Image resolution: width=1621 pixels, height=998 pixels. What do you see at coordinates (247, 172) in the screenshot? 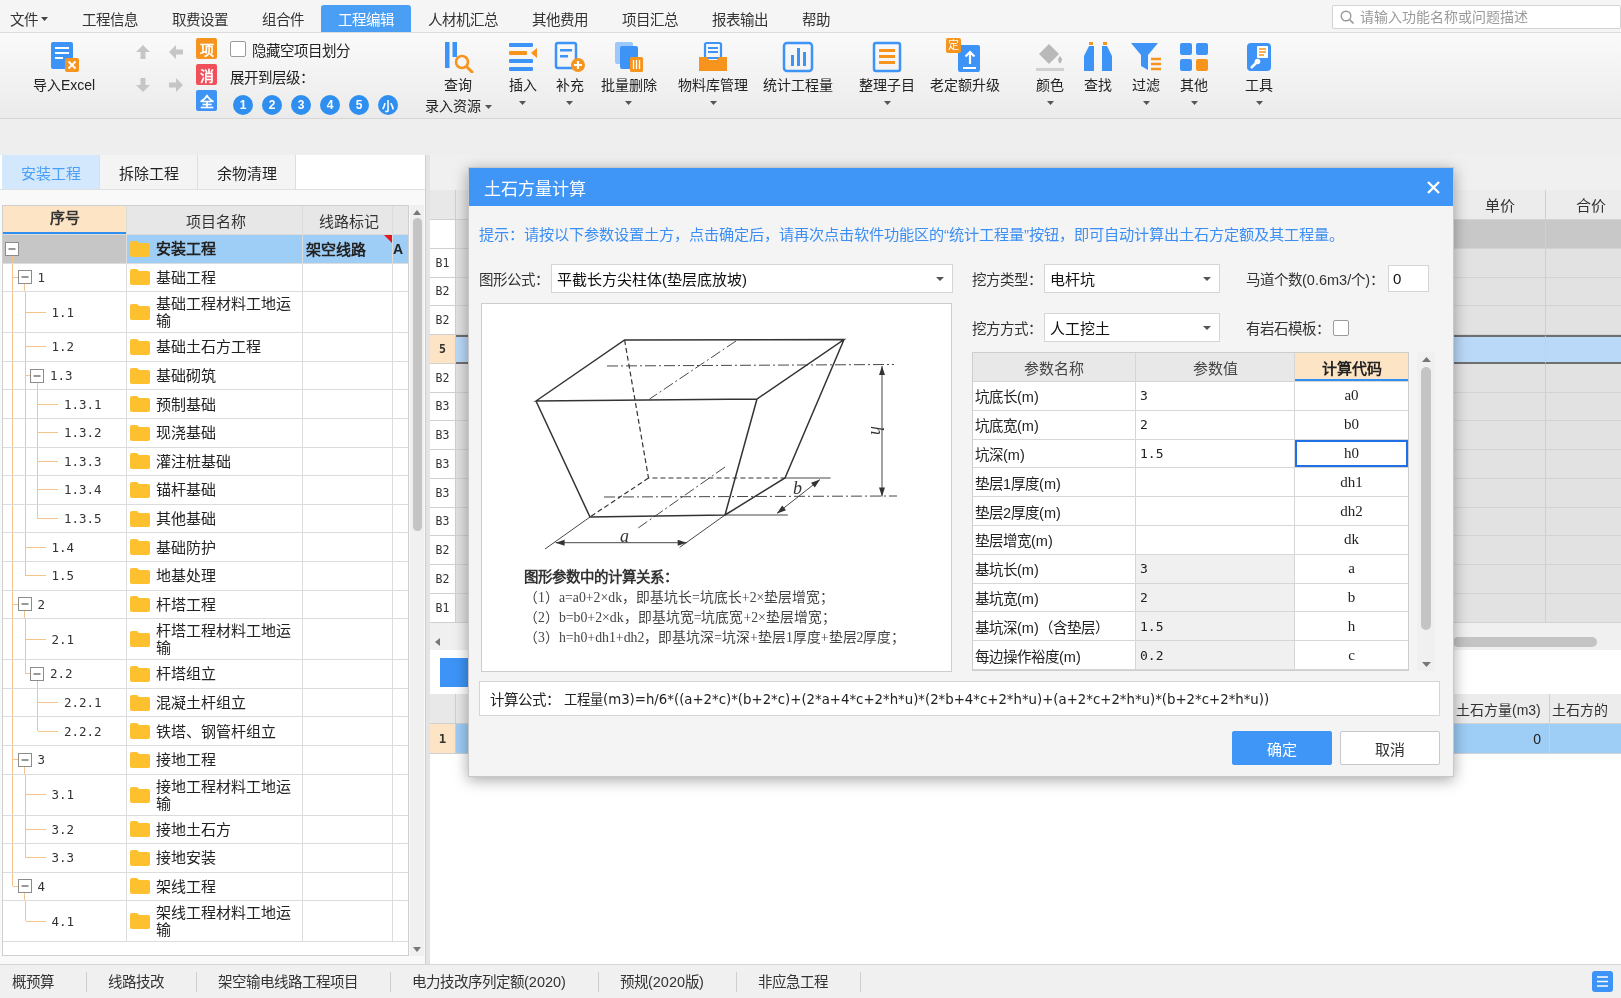
I see `tab: 余物清理` at bounding box center [247, 172].